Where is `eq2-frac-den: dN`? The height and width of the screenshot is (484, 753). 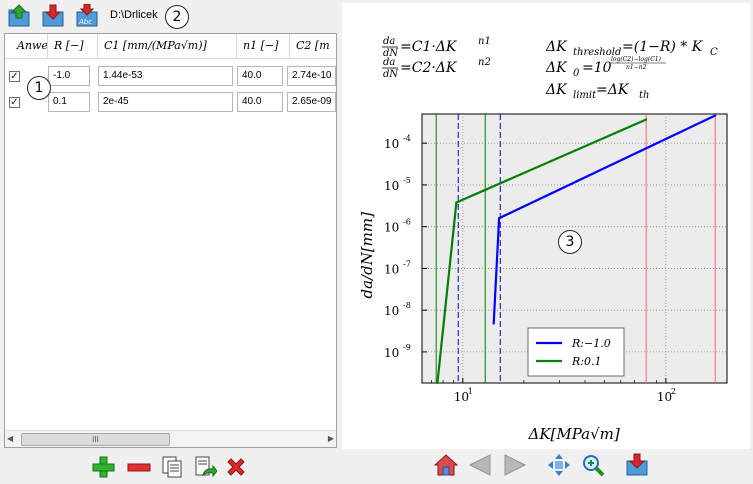 eq2-frac-den: dN is located at coordinates (391, 74).